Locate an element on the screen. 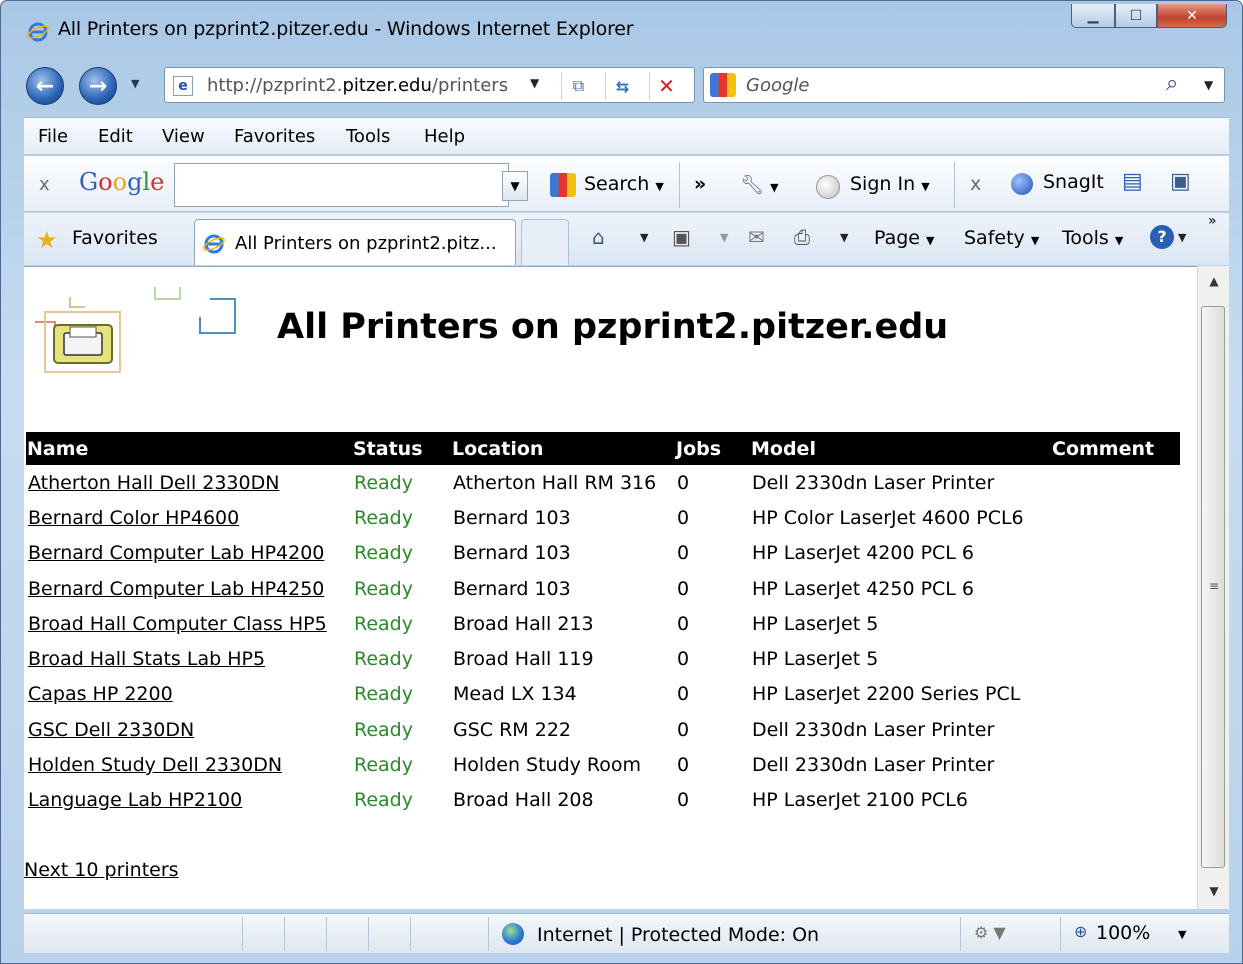 The height and width of the screenshot is (964, 1243). table-cell-location: Holden Study Room is located at coordinates (563, 764).